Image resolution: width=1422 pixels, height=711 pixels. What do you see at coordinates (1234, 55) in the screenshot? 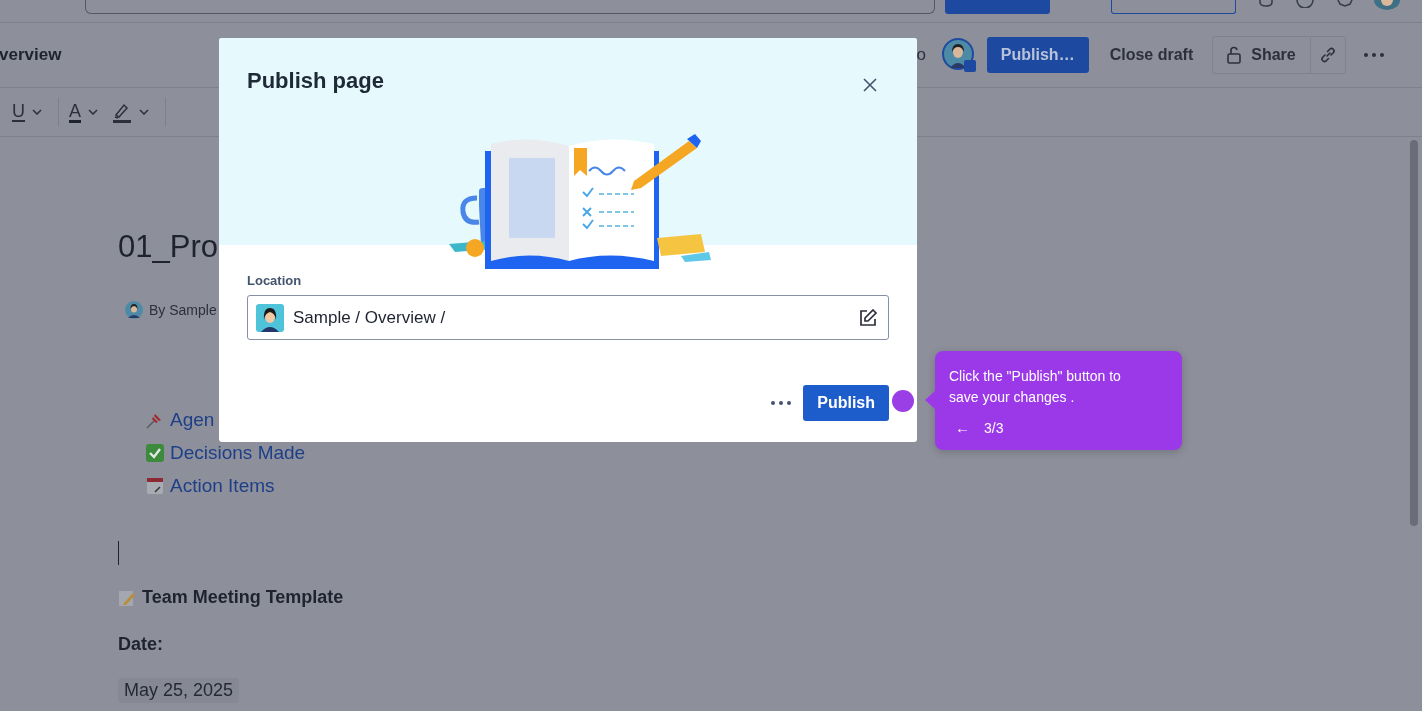
I see `unlock-icon` at bounding box center [1234, 55].